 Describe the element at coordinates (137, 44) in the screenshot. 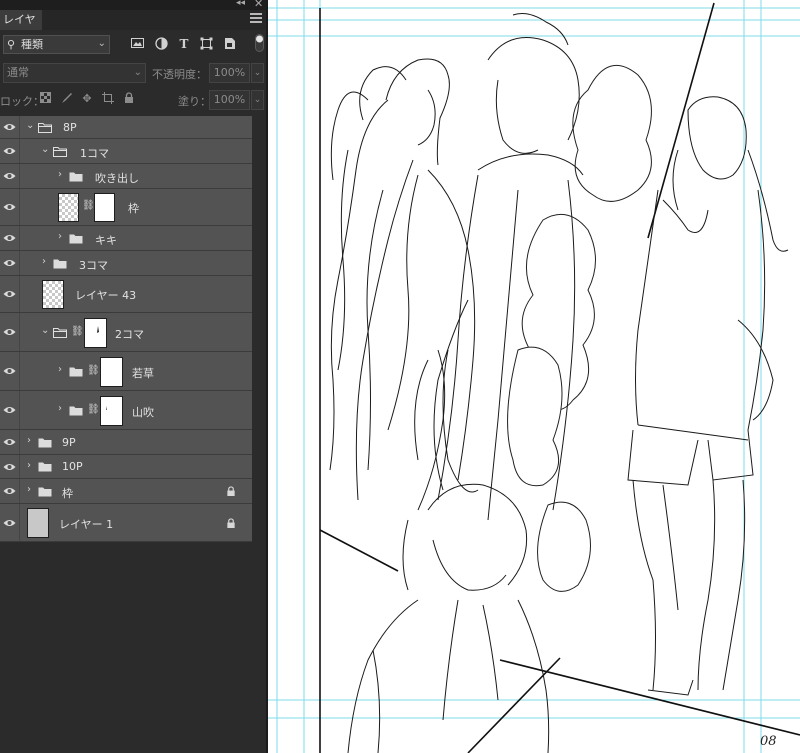

I see `image-filter-icon` at that location.